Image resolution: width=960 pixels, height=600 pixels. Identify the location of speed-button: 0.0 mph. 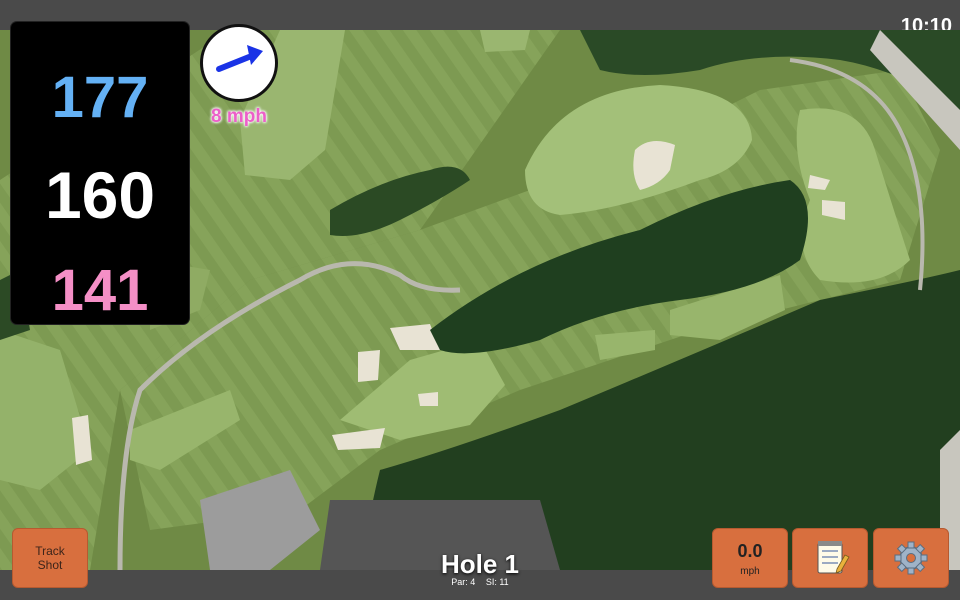
(750, 558).